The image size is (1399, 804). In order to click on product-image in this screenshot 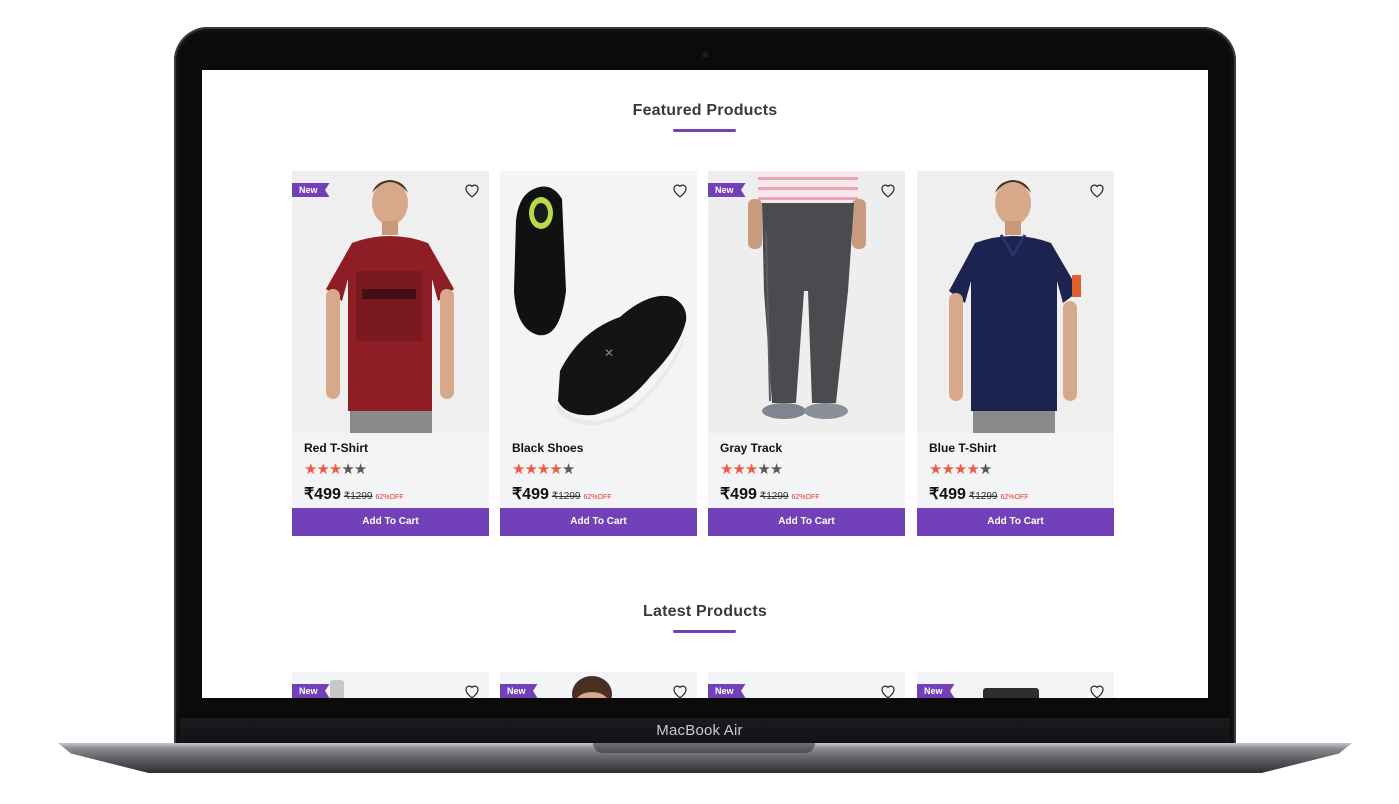, I will do `click(1015, 302)`.